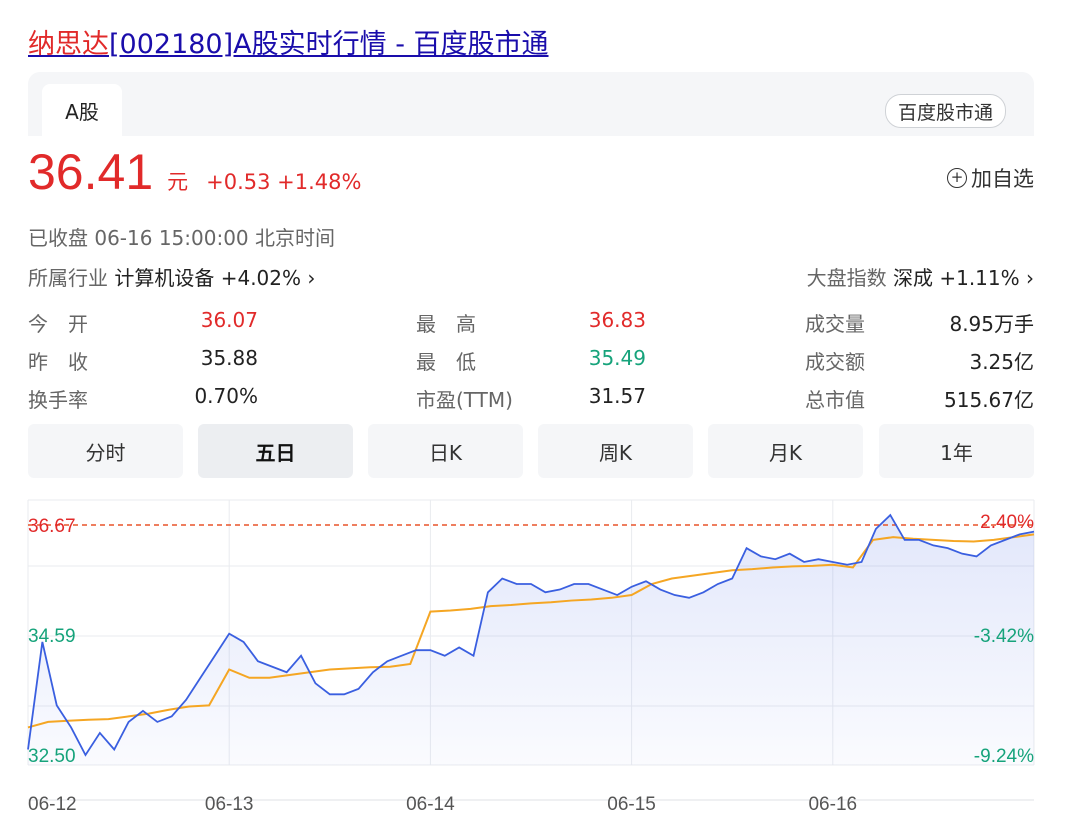  What do you see at coordinates (229, 804) in the screenshot?
I see `x-tick-label: 06-13` at bounding box center [229, 804].